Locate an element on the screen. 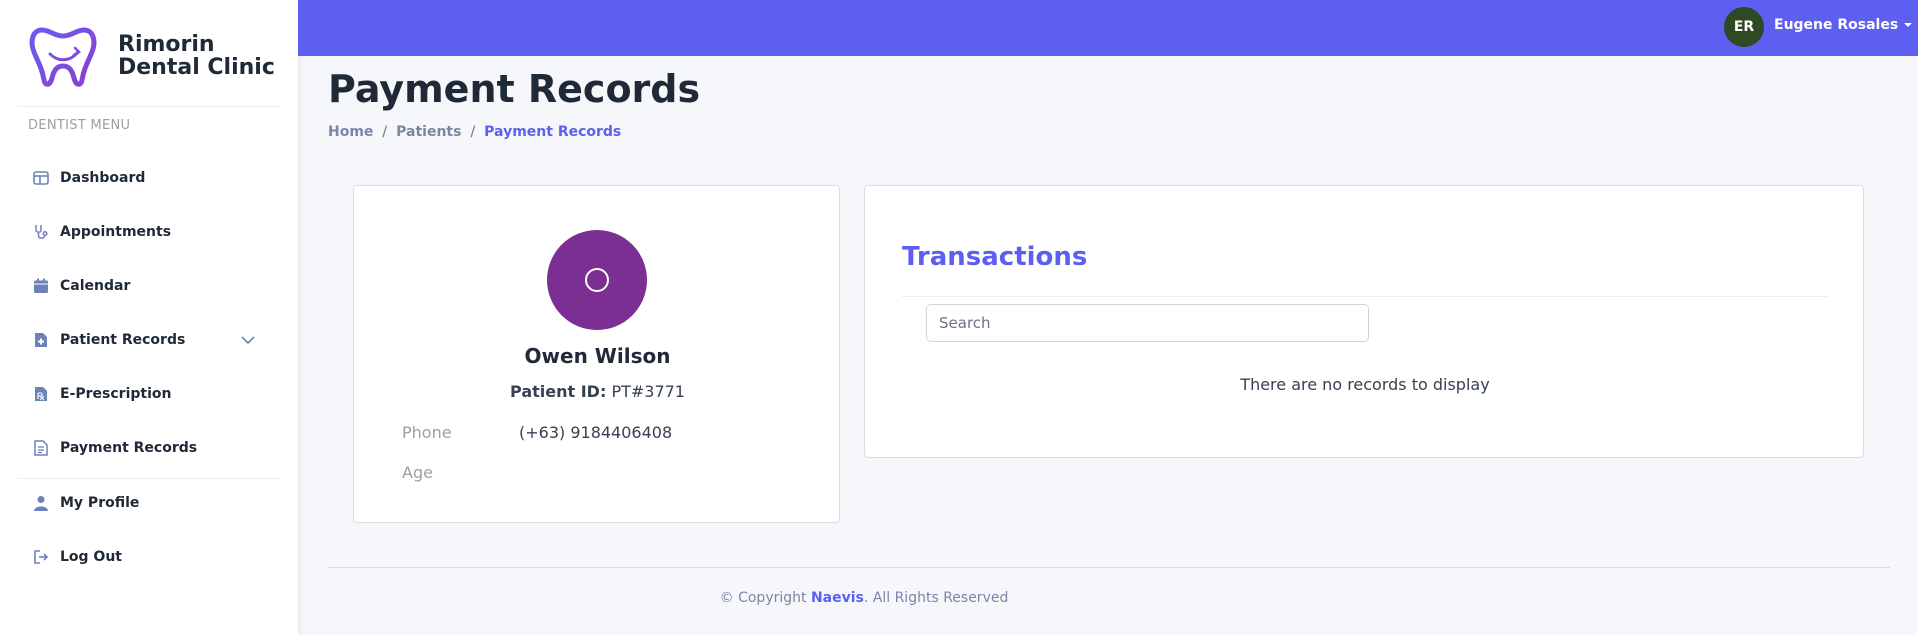 Image resolution: width=1918 pixels, height=635 pixels. sidebar-item-calendar: Calendar is located at coordinates (149, 286).